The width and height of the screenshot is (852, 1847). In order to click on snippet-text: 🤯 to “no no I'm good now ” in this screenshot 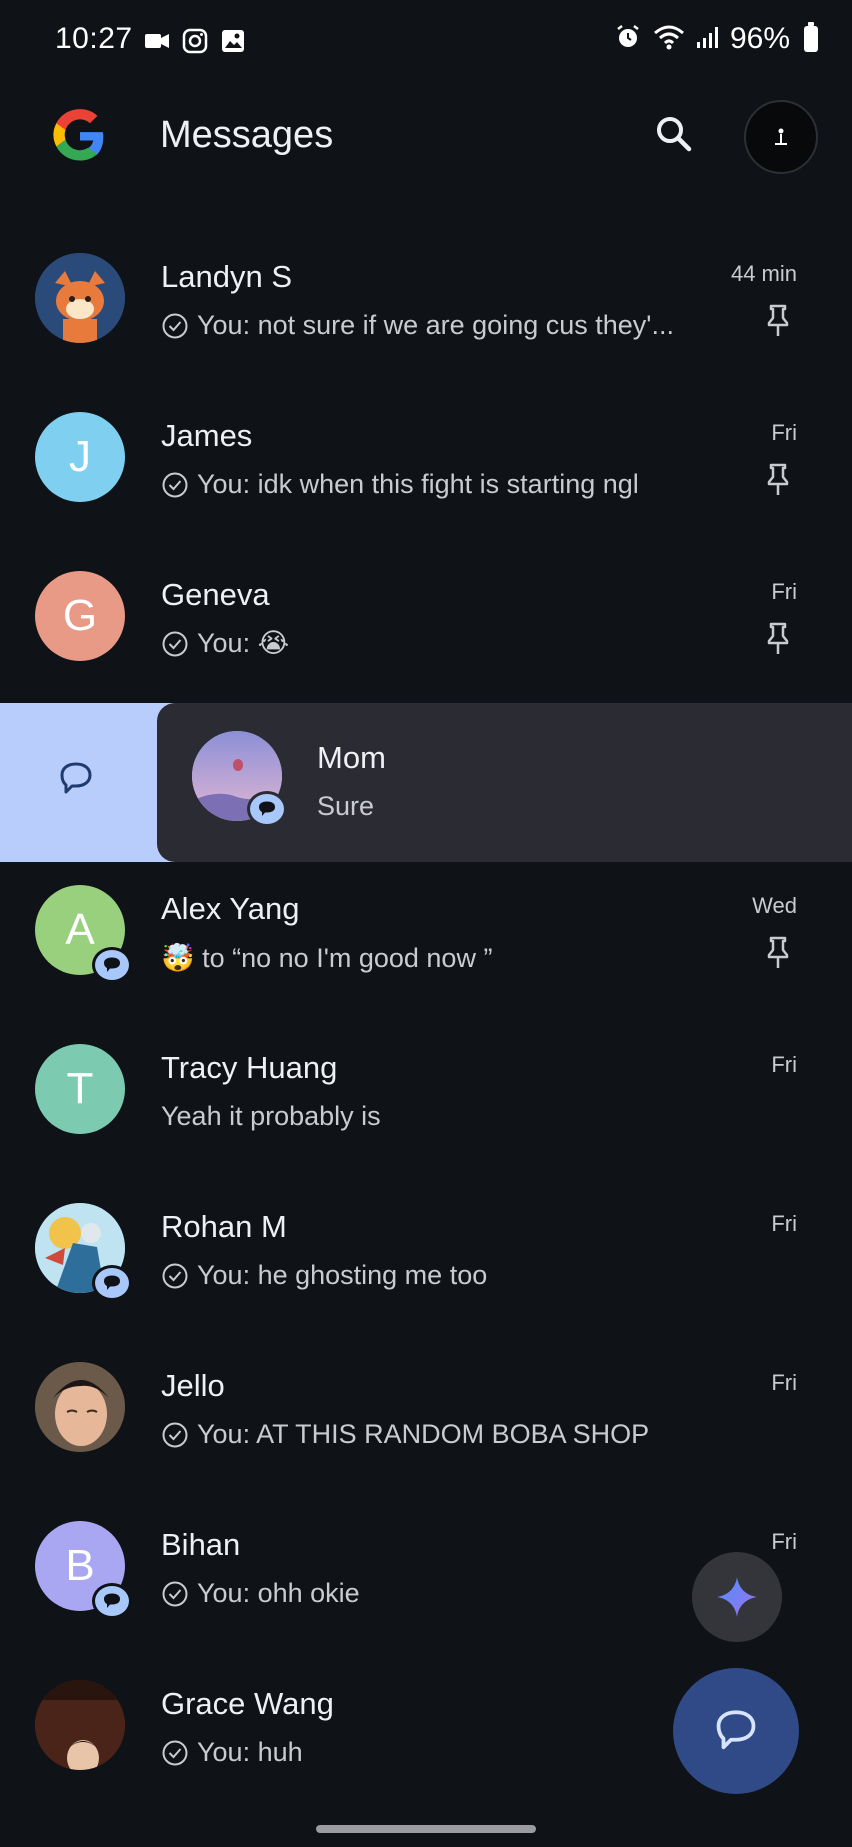, I will do `click(327, 958)`.